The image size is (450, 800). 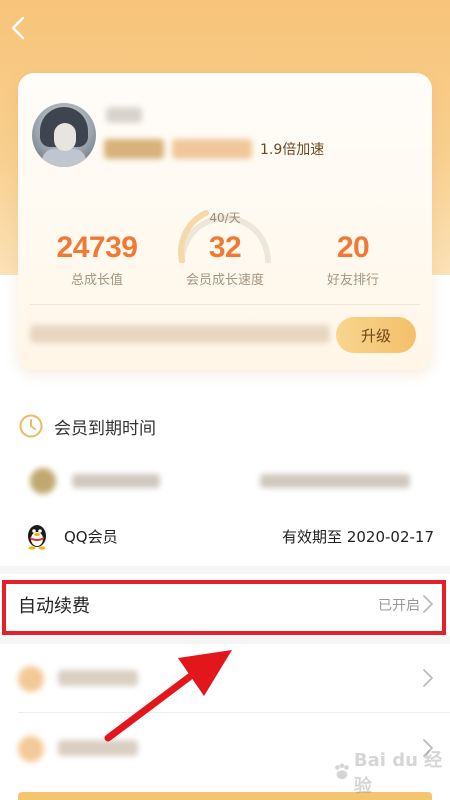 What do you see at coordinates (64, 135) in the screenshot?
I see `avatar` at bounding box center [64, 135].